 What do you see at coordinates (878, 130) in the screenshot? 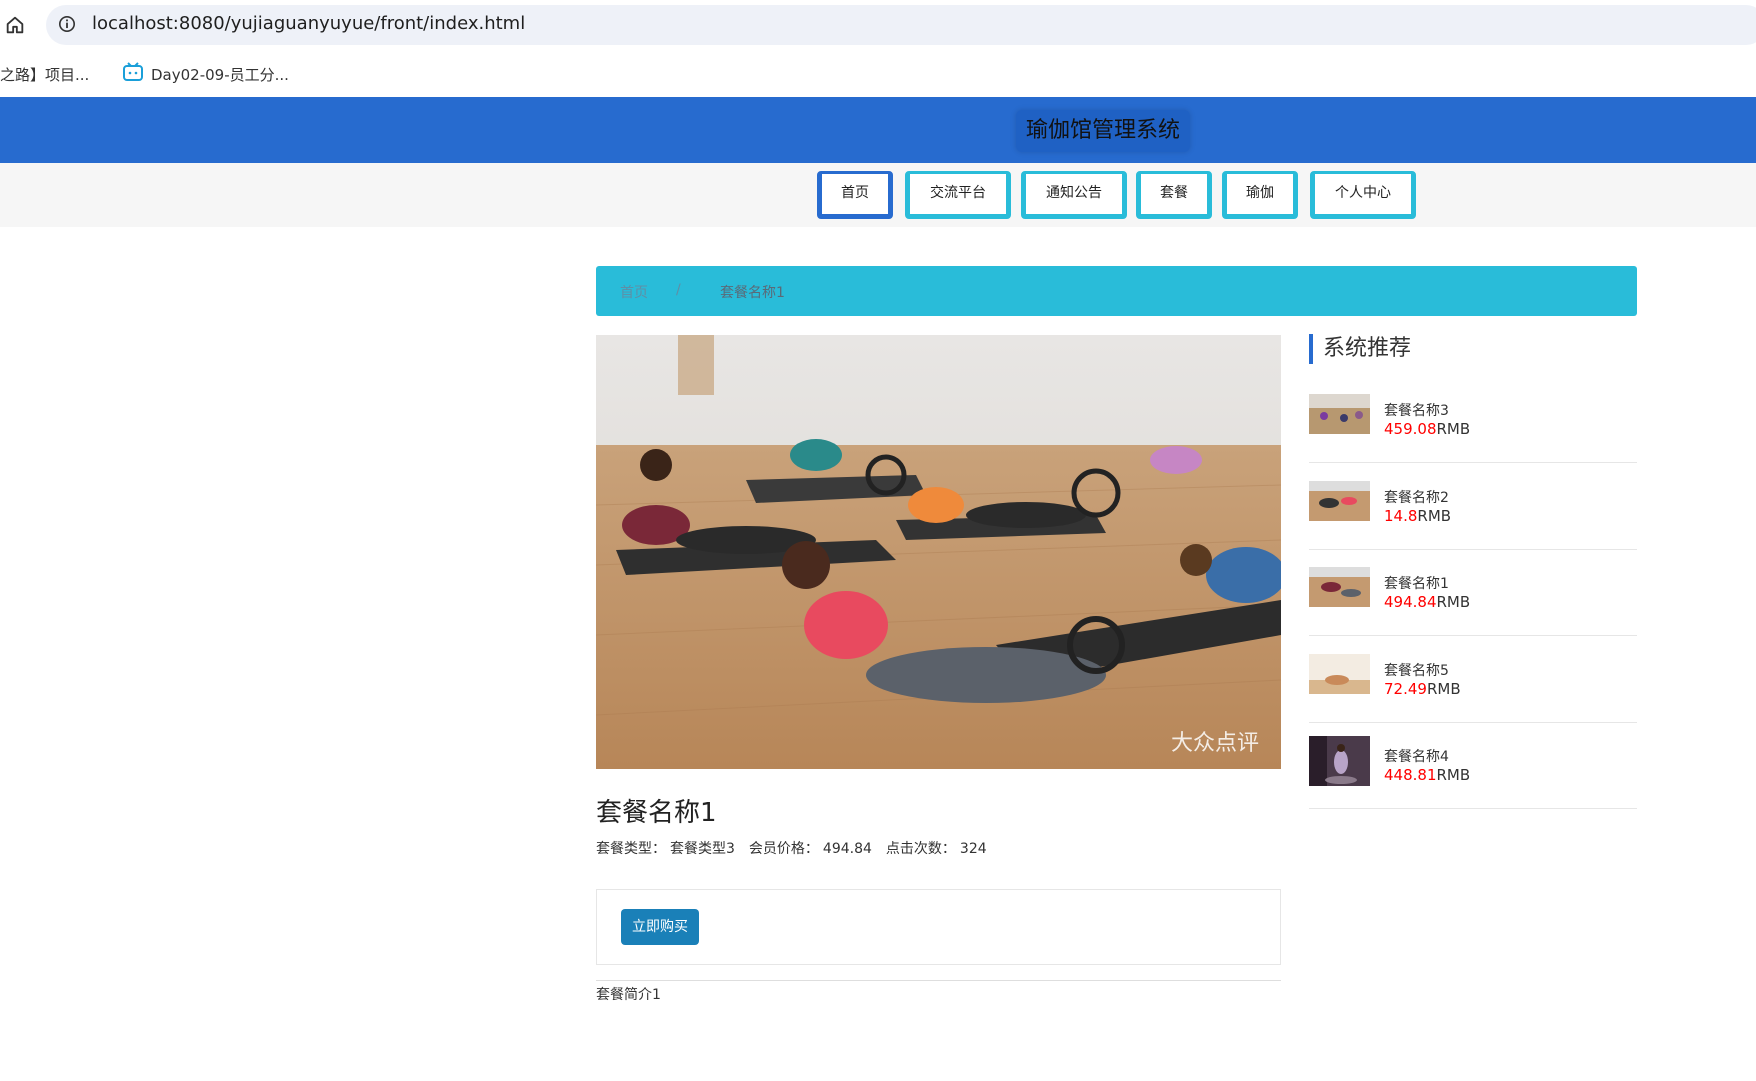
I see `site-header: 瑜伽馆管理系统` at bounding box center [878, 130].